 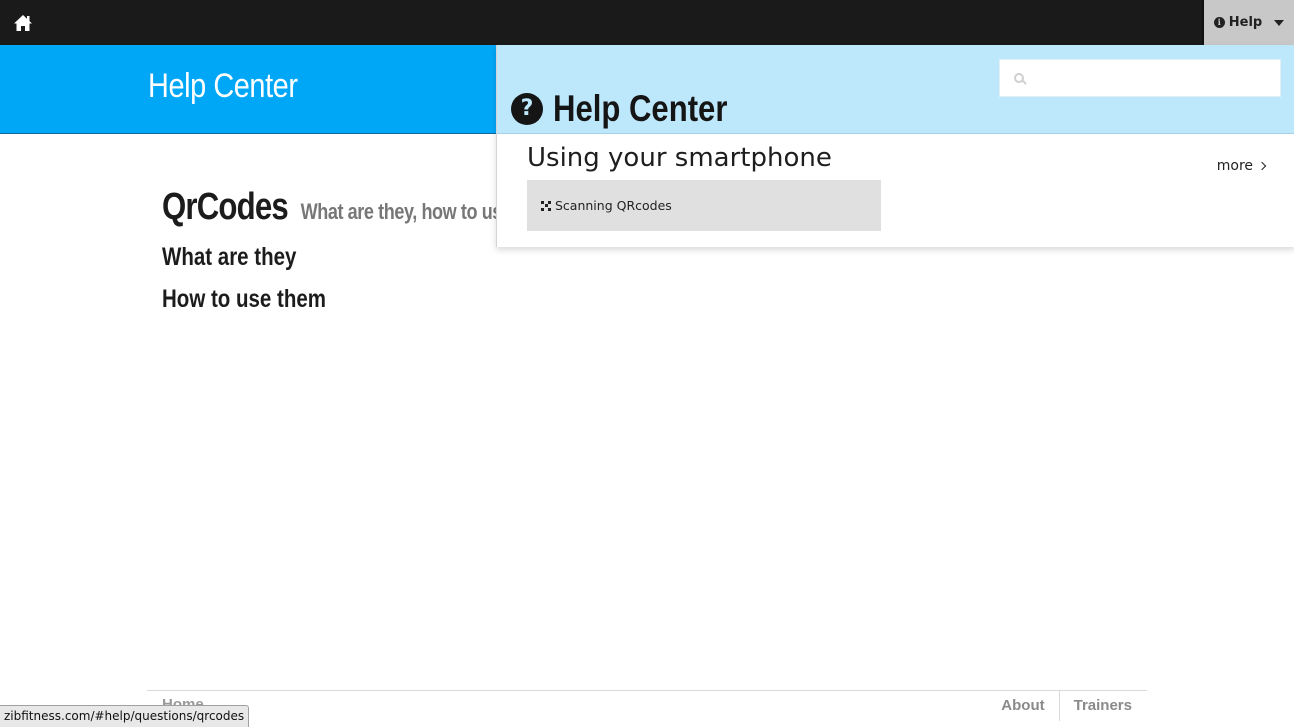 I want to click on help-dropdown-button: i Help, so click(x=1248, y=22).